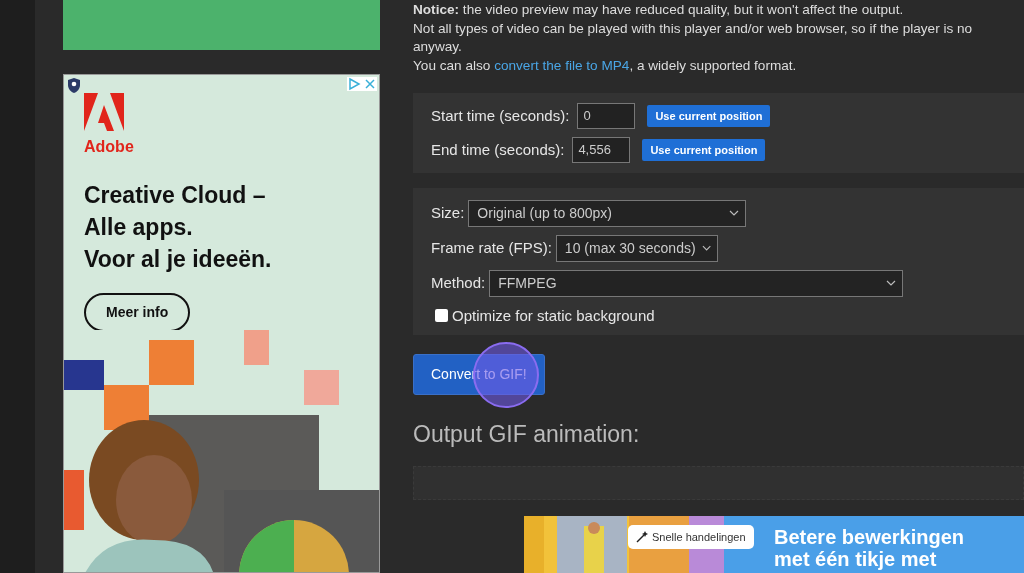  What do you see at coordinates (642, 537) in the screenshot?
I see `magic-wand-icon` at bounding box center [642, 537].